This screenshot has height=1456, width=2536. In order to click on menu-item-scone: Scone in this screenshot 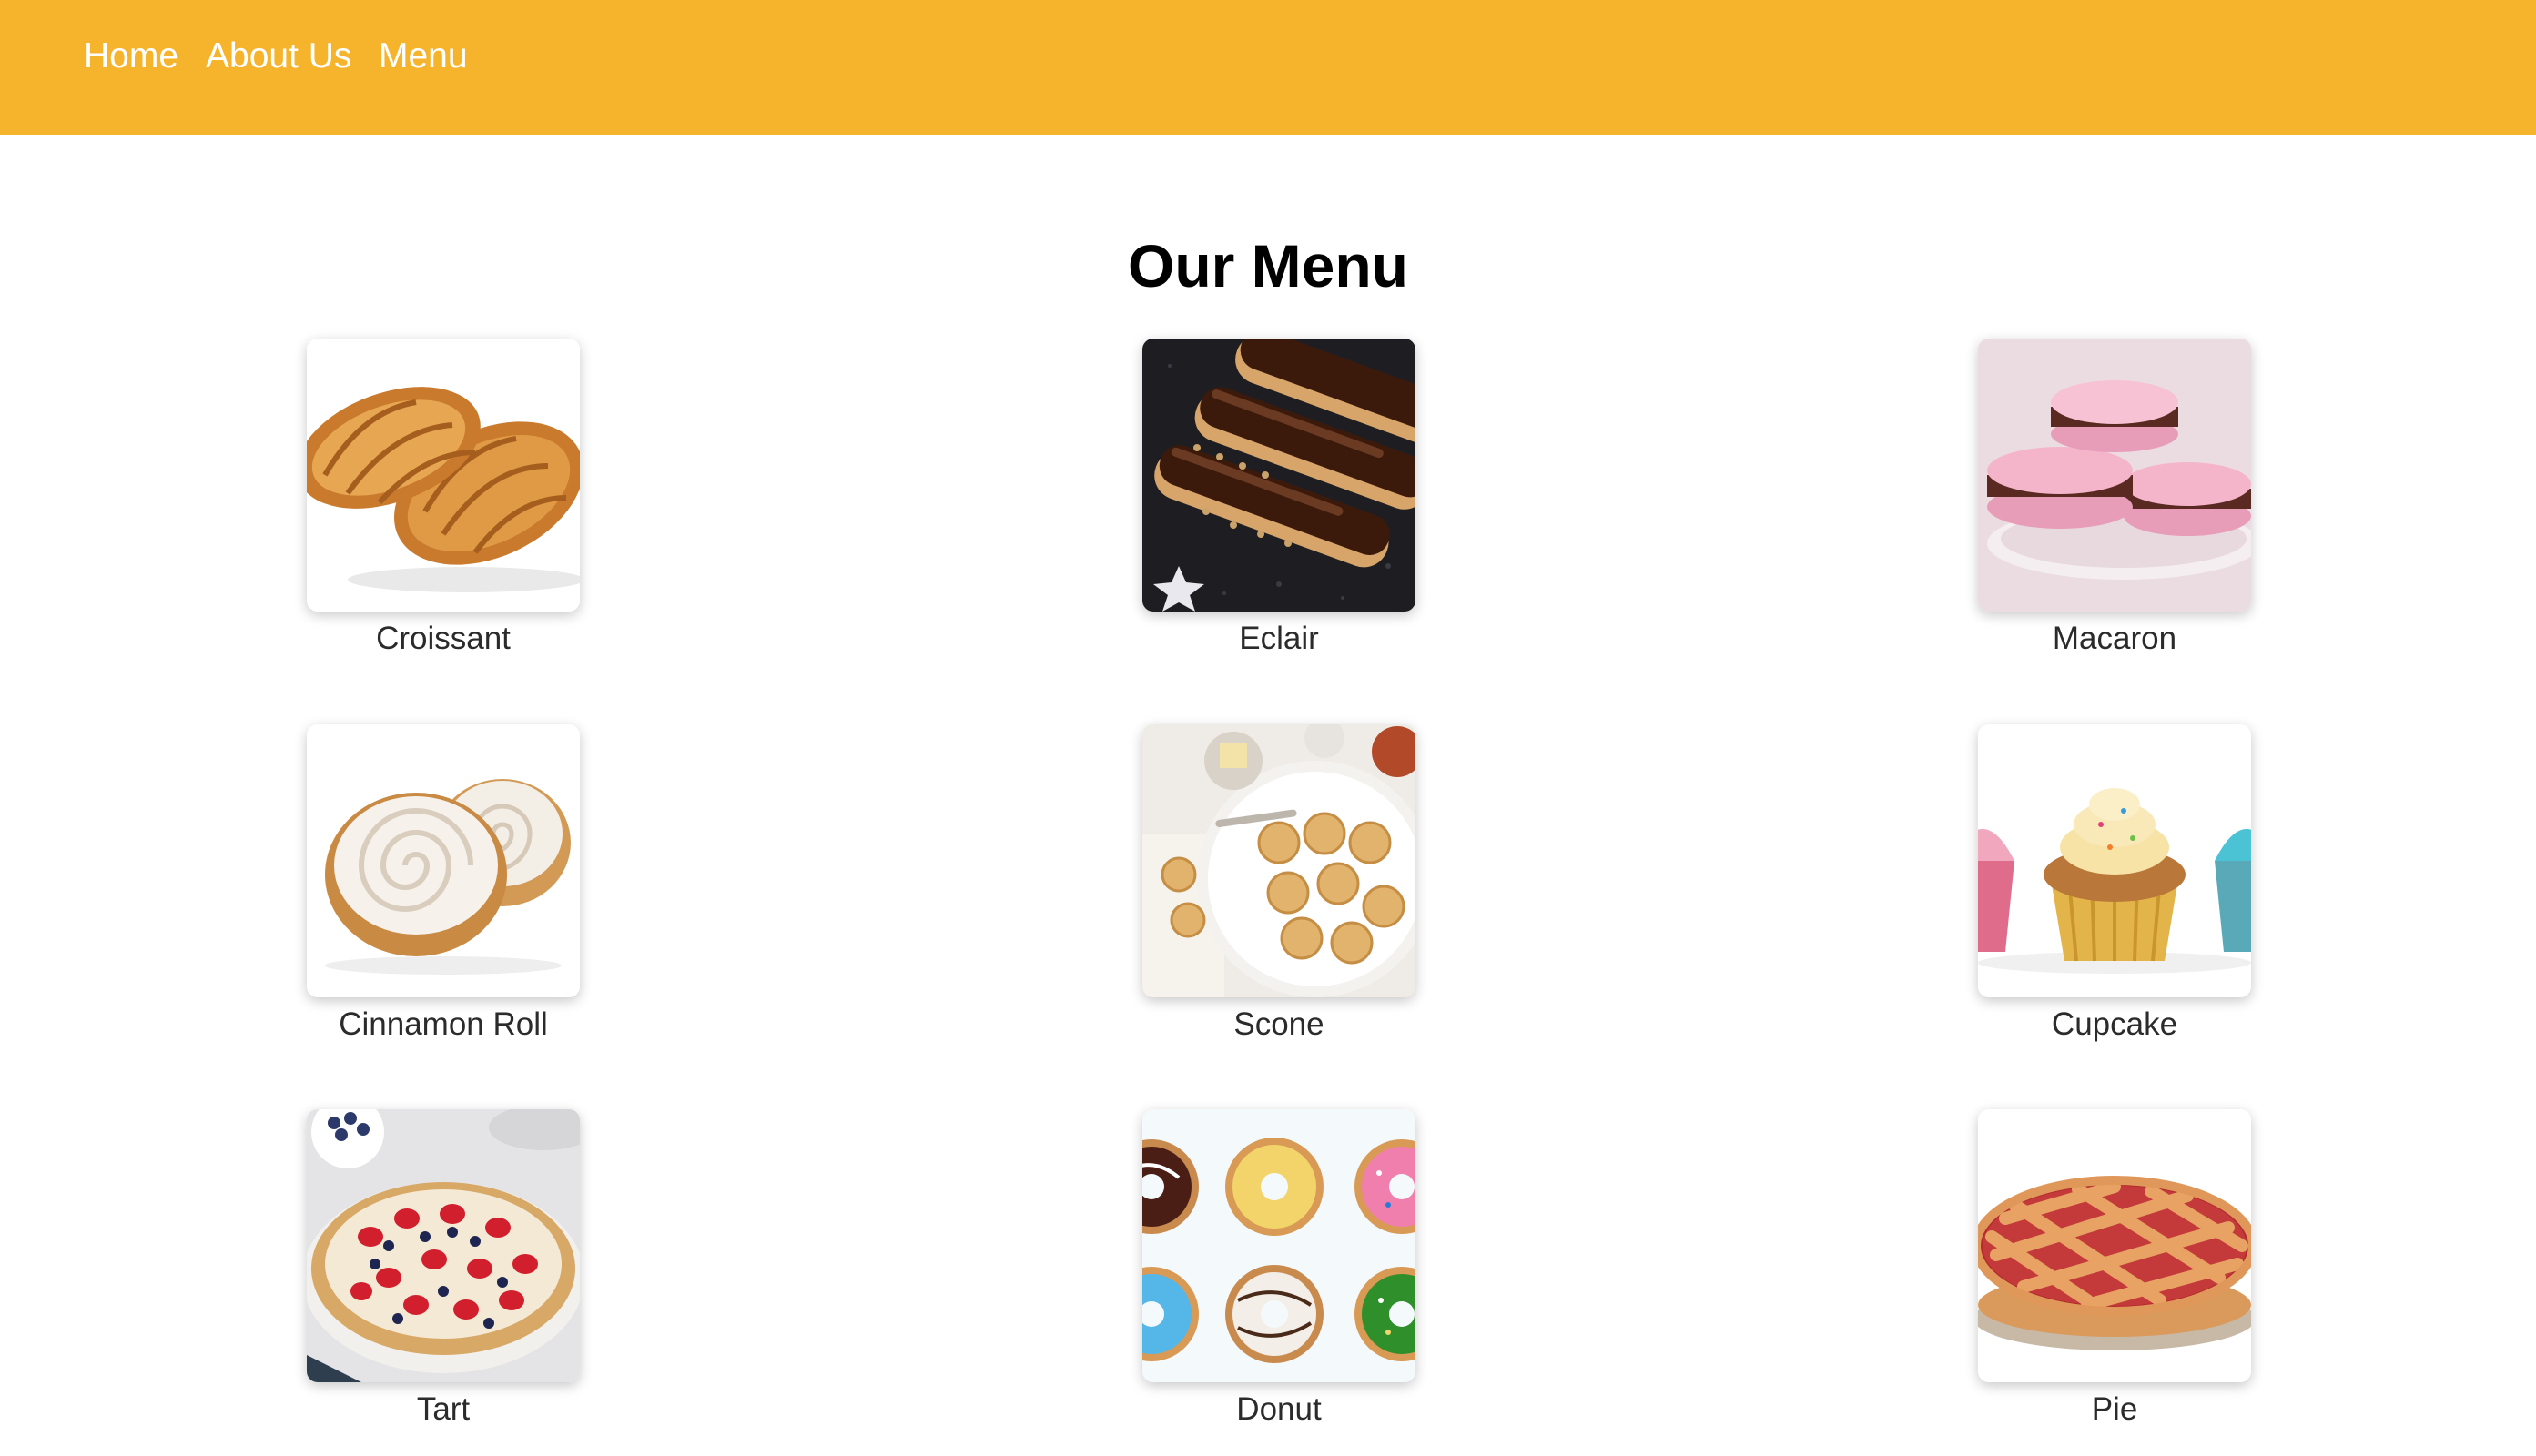, I will do `click(1278, 884)`.